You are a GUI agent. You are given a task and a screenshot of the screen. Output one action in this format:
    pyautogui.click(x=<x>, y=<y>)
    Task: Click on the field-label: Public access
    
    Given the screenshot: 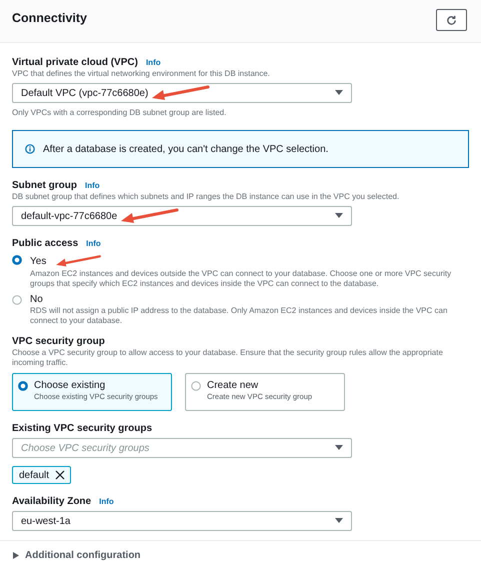 What is the action you would take?
    pyautogui.click(x=45, y=243)
    